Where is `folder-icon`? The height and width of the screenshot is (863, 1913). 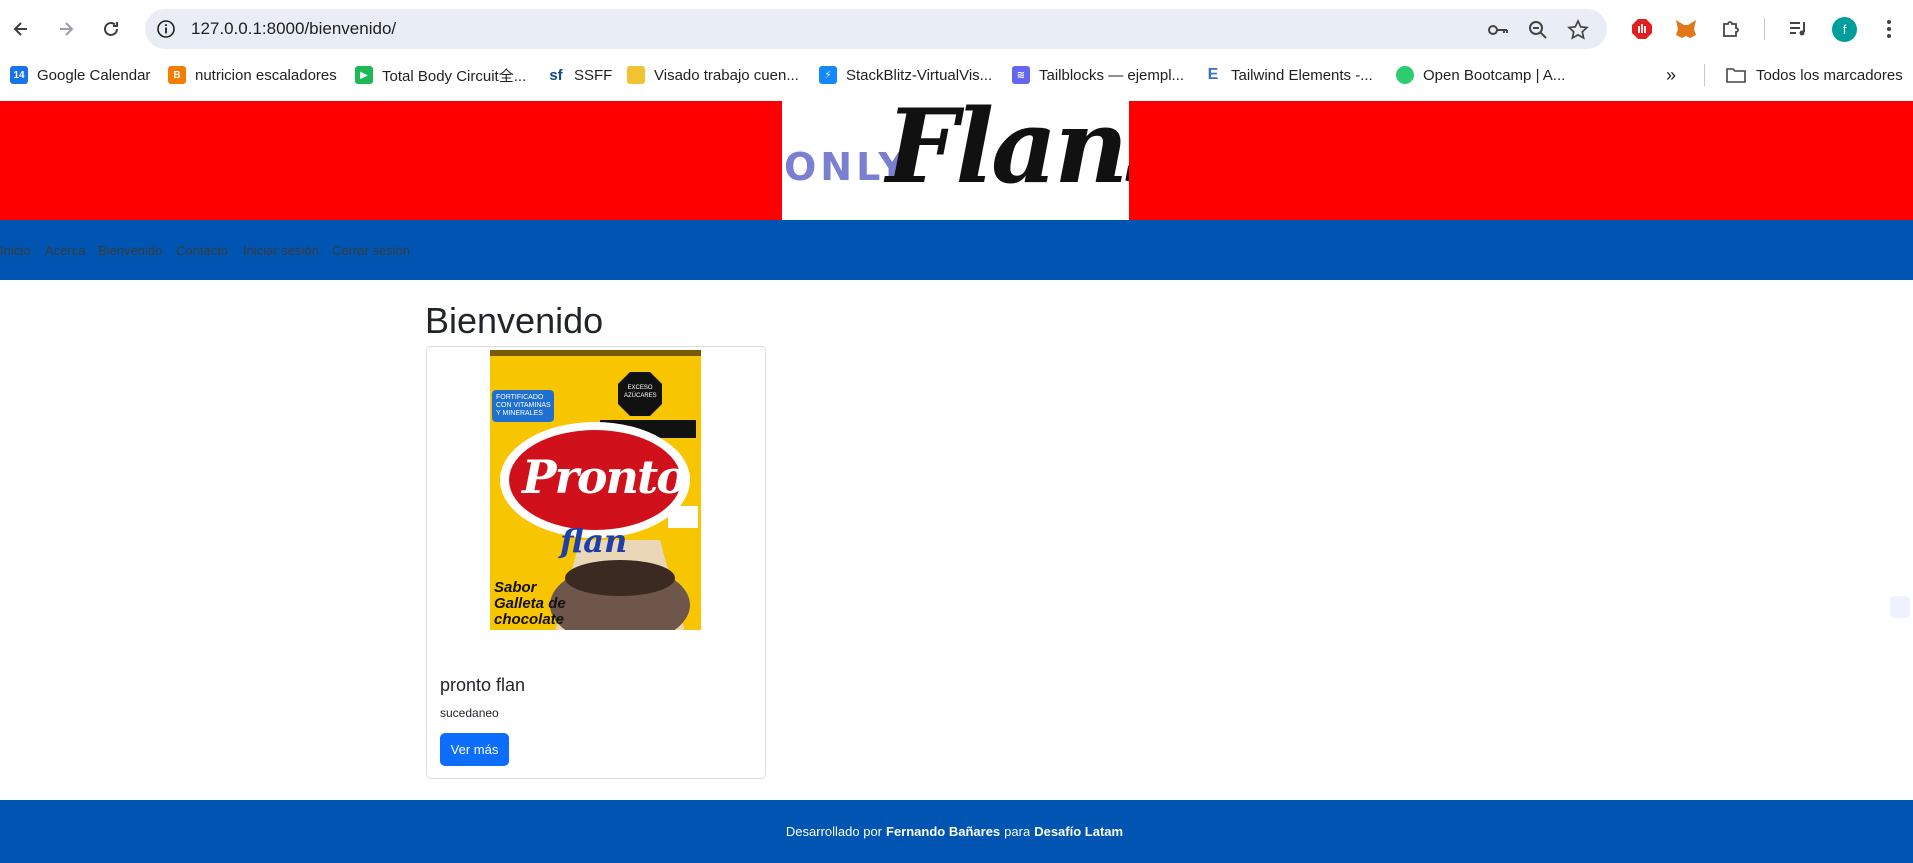 folder-icon is located at coordinates (1736, 75).